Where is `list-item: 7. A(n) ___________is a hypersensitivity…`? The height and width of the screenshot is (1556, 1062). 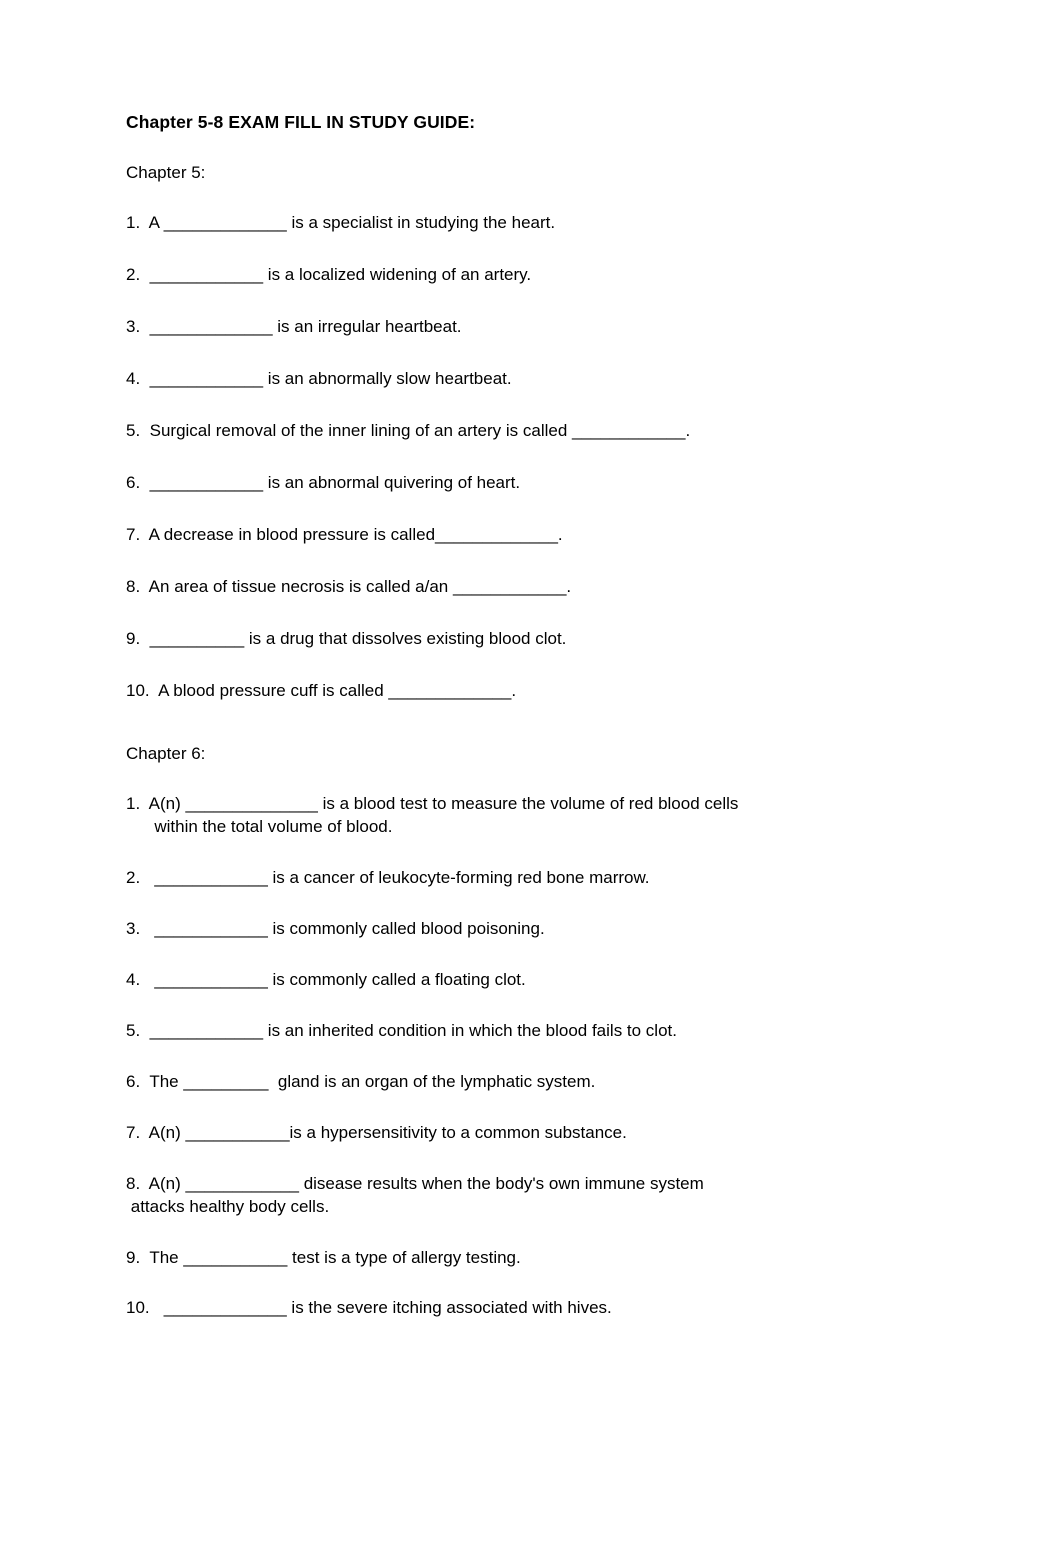
list-item: 7. A(n) ___________is a hypersensitivity… is located at coordinates (376, 1132).